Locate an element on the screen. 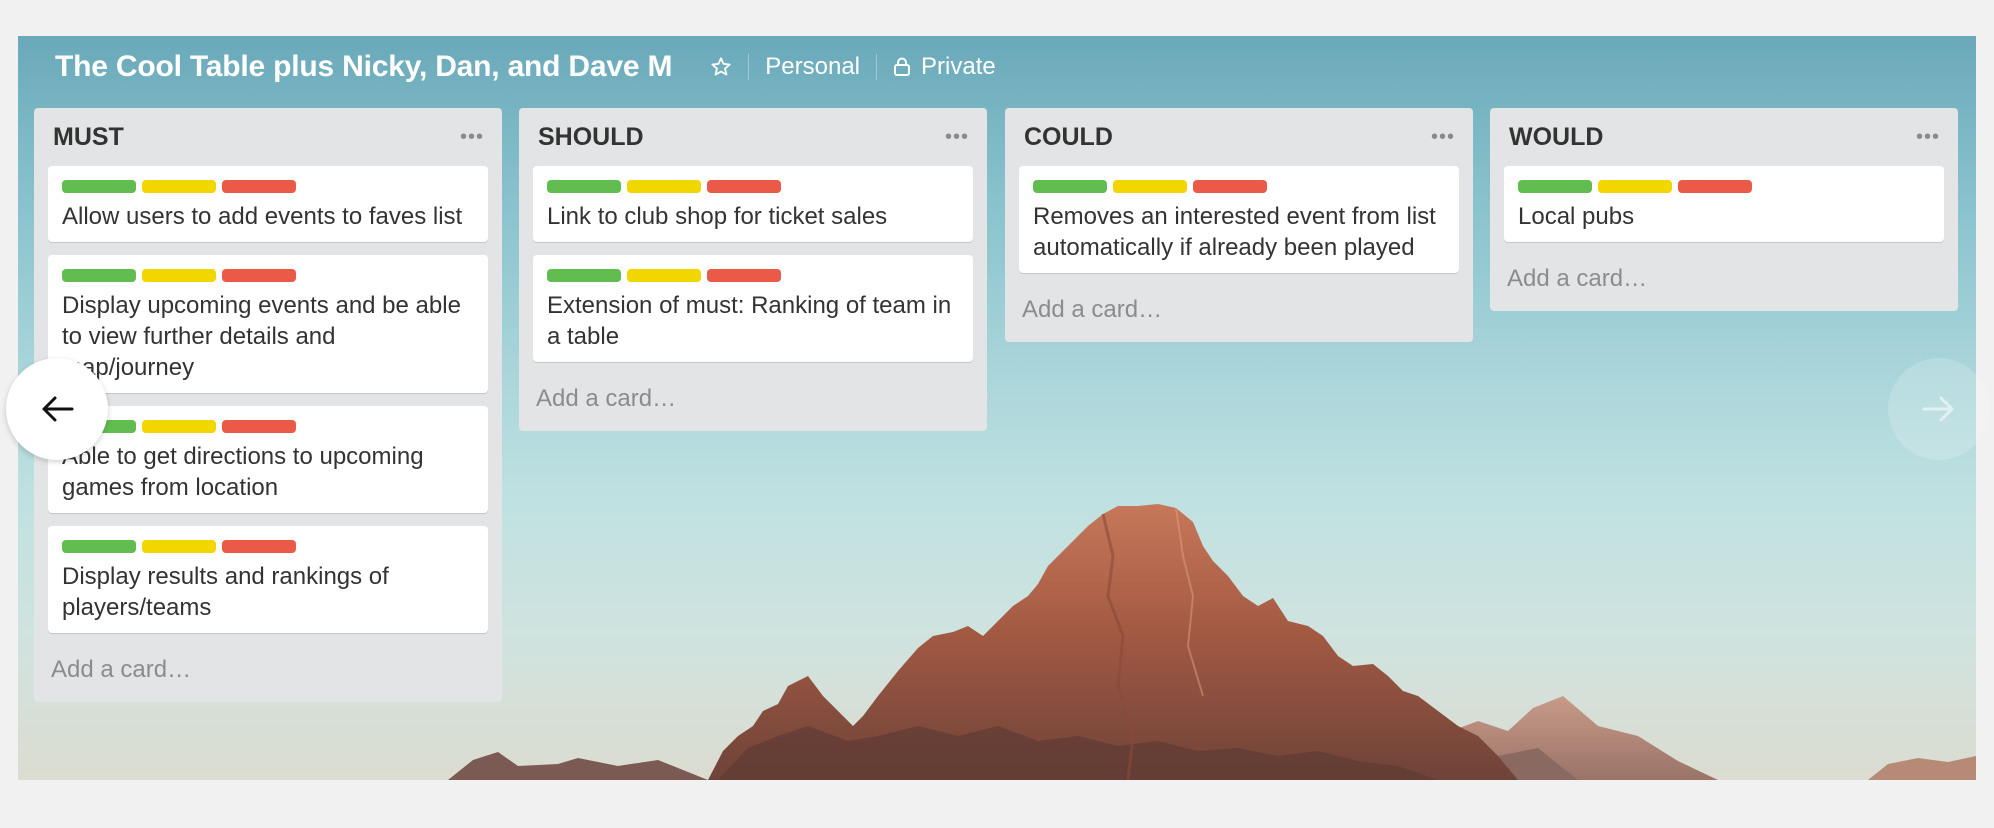 The height and width of the screenshot is (828, 1994). arrow-left-icon is located at coordinates (58, 409).